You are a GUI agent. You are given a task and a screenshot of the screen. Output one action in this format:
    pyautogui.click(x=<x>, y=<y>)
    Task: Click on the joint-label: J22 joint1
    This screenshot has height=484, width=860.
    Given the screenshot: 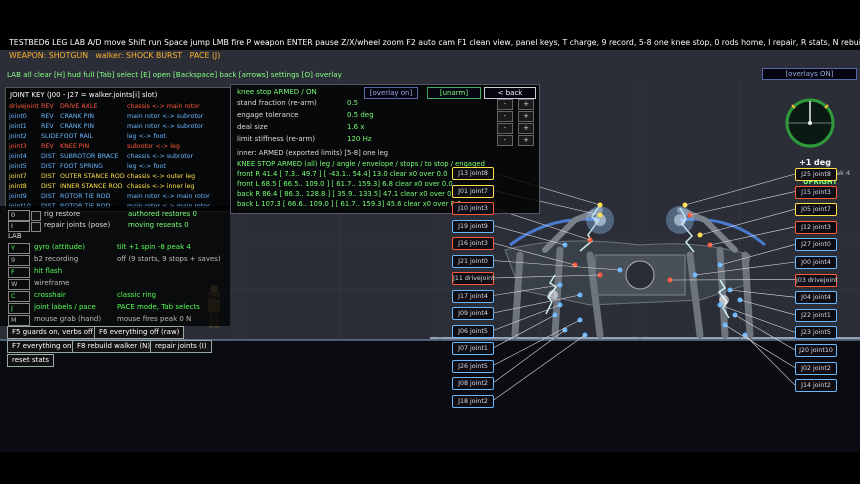 What is the action you would take?
    pyautogui.click(x=816, y=315)
    